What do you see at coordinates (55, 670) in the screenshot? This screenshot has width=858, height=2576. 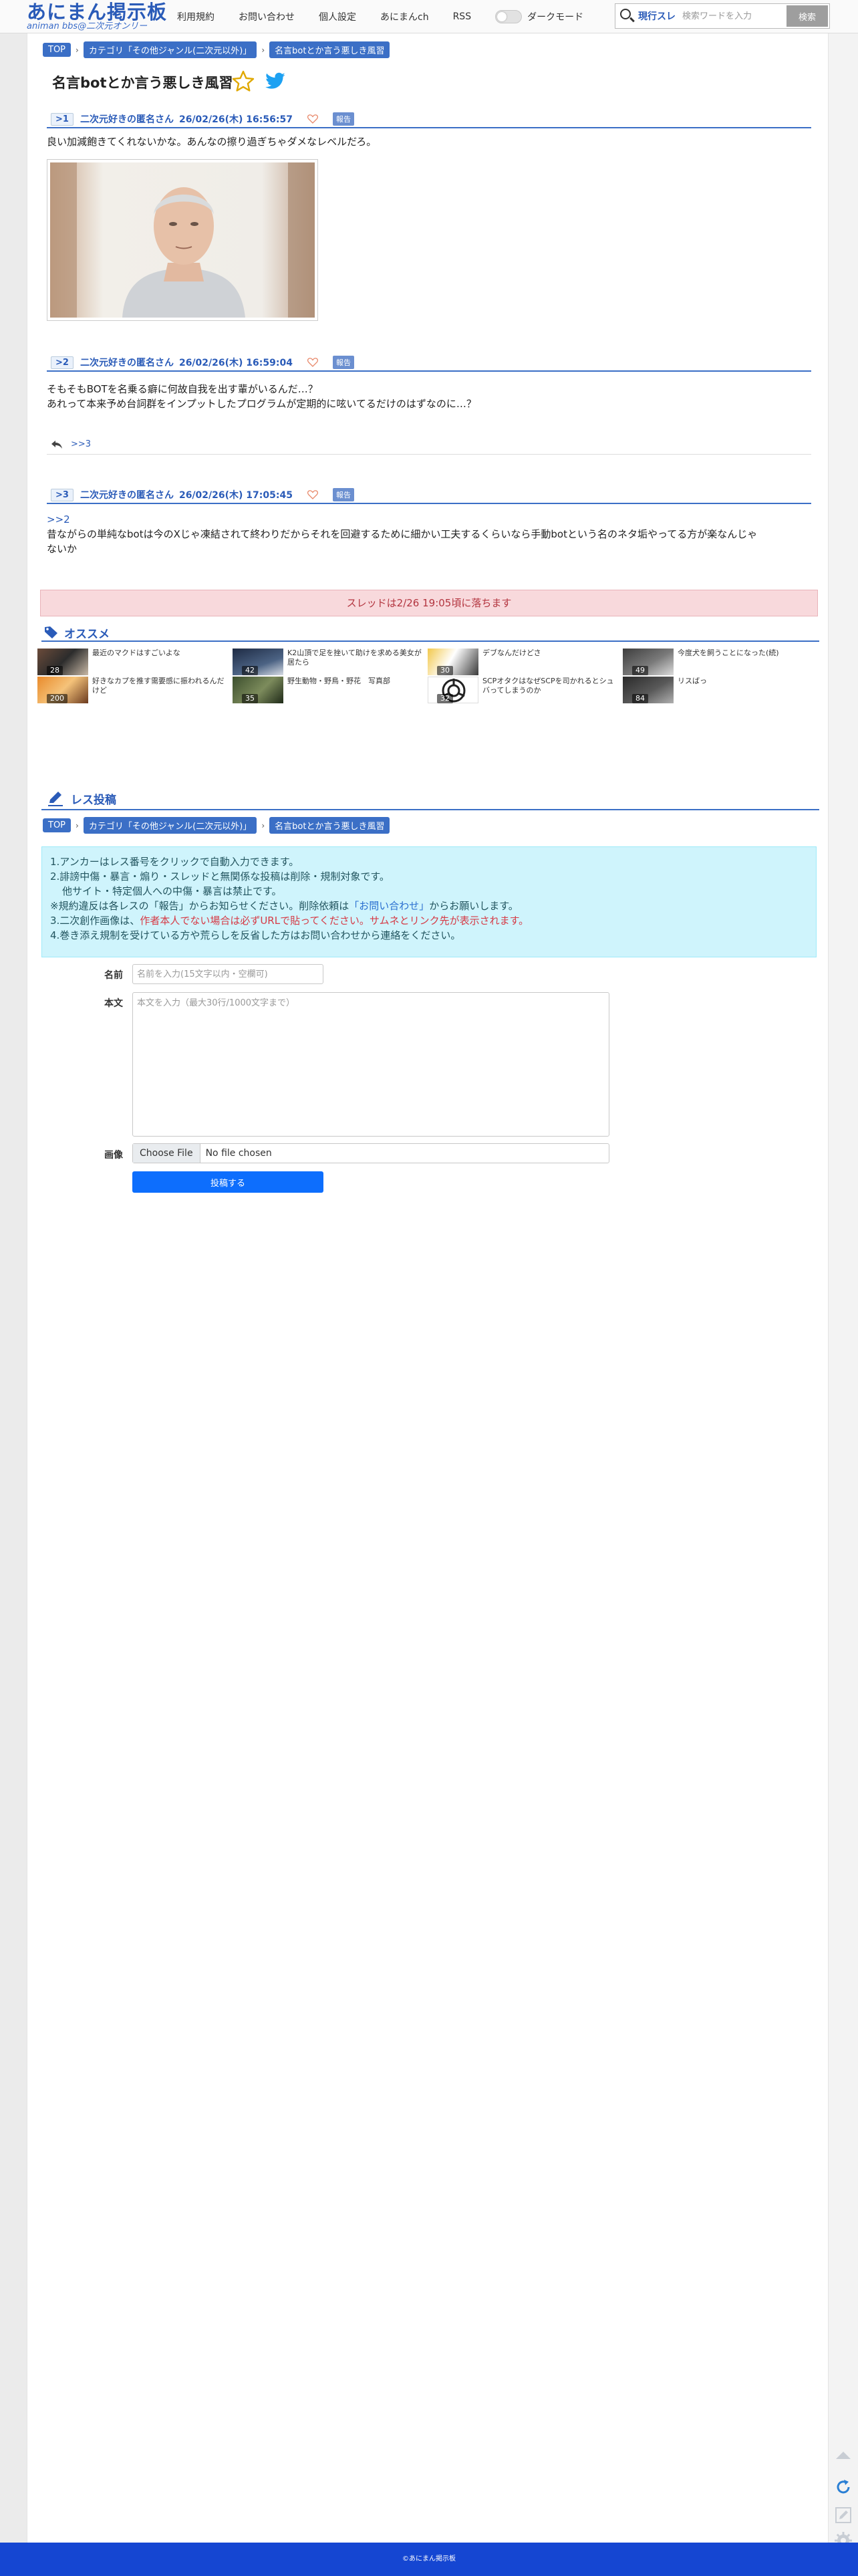 I see `comment-count: 28` at bounding box center [55, 670].